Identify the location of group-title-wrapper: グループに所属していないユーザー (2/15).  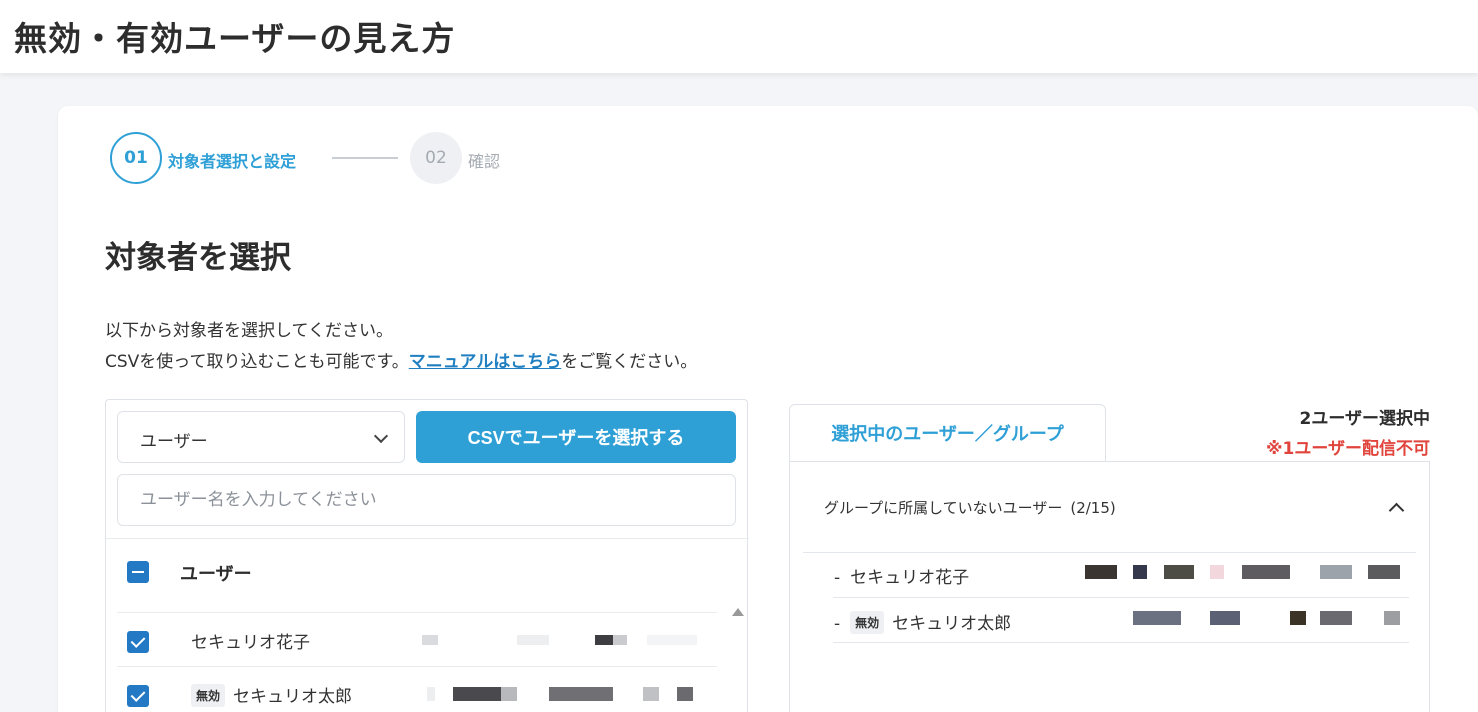
(970, 507).